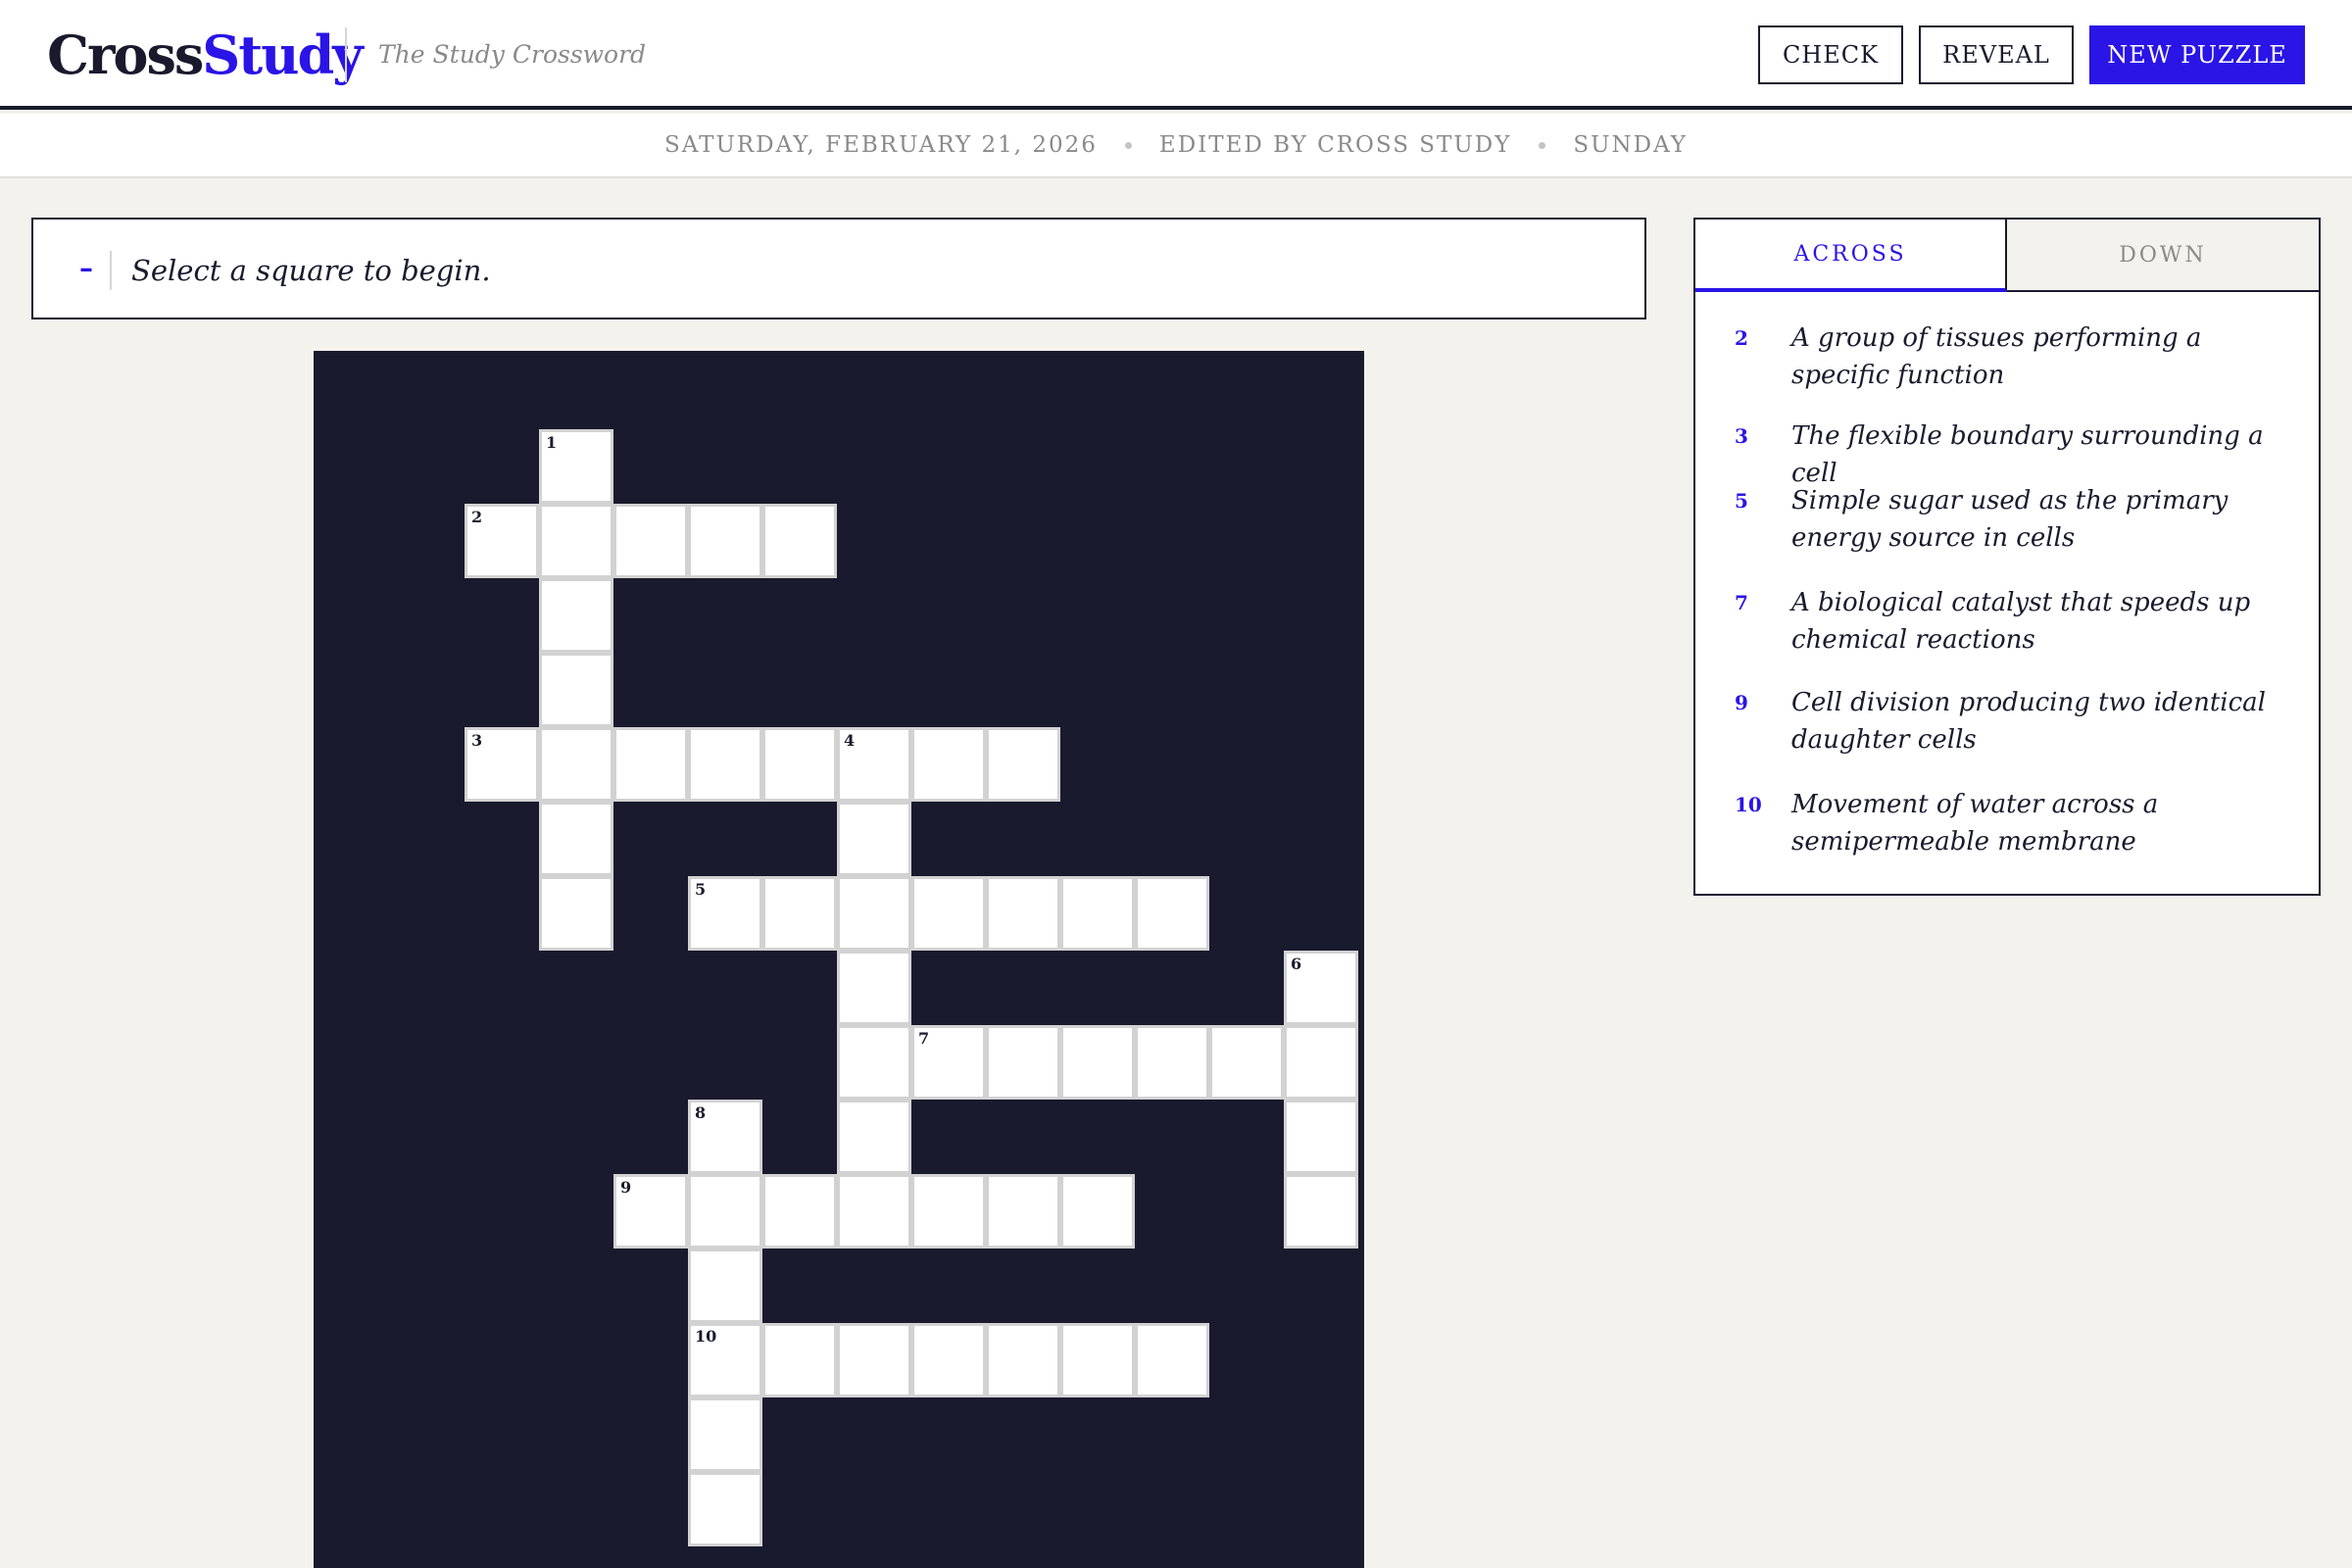 Image resolution: width=2352 pixels, height=1568 pixels. I want to click on current-clue-number: –, so click(86, 268).